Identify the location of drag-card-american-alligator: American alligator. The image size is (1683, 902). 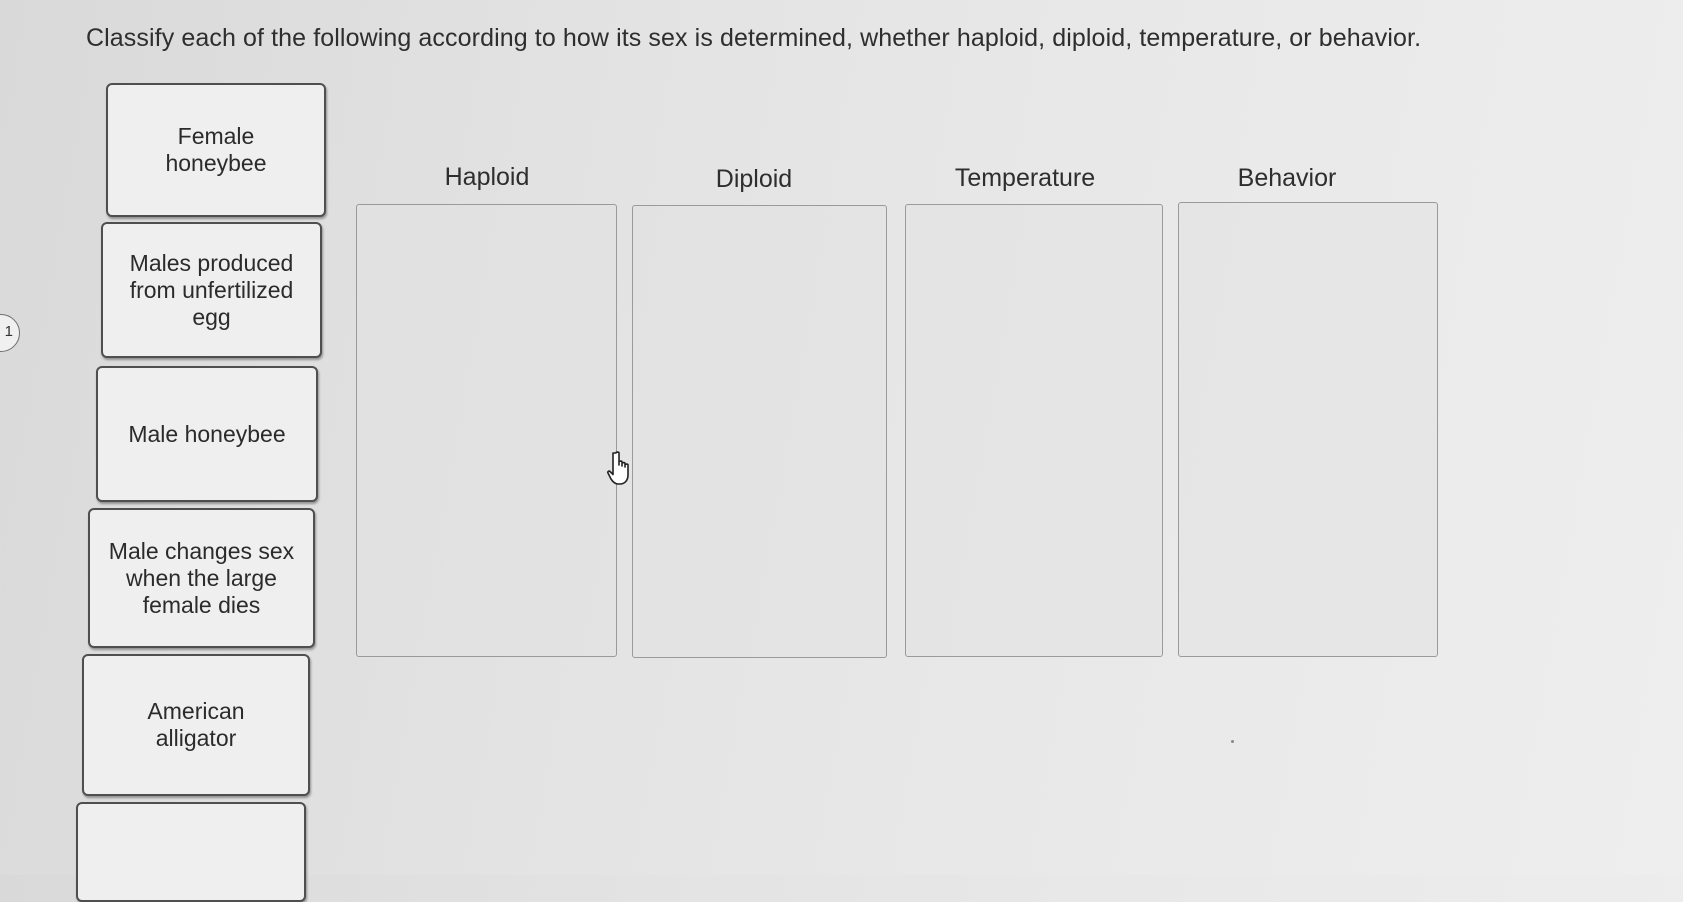
(196, 725).